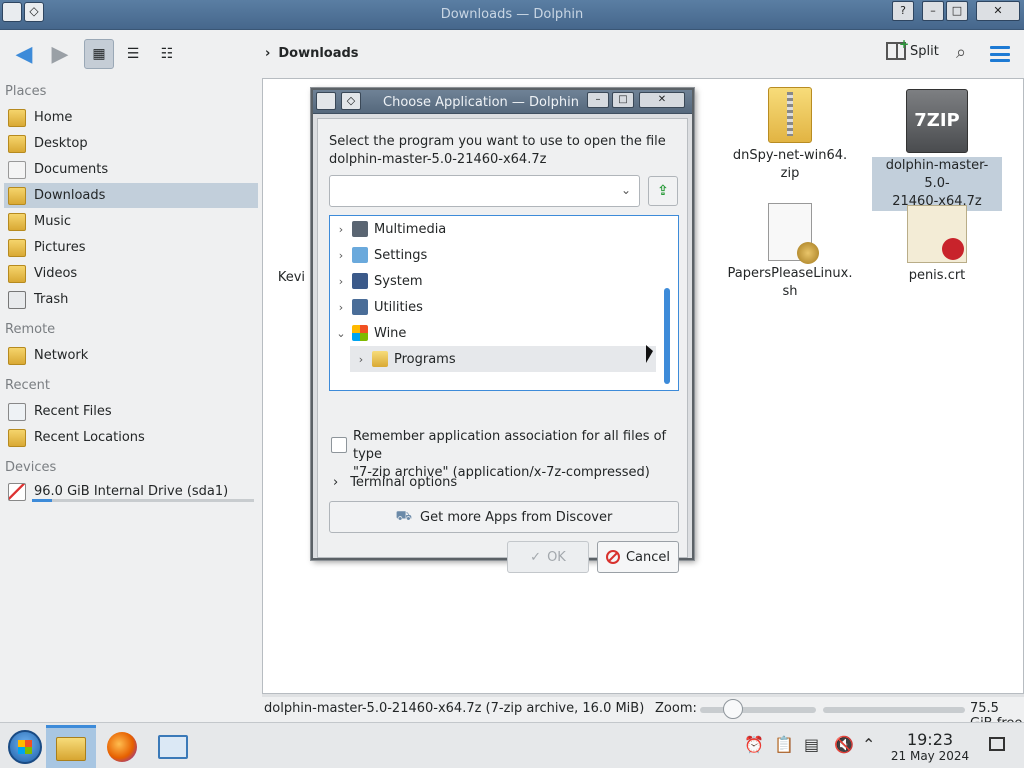 The width and height of the screenshot is (1024, 768). I want to click on get-more-apps-button: ⛟ Get more Apps from Discover, so click(504, 517).